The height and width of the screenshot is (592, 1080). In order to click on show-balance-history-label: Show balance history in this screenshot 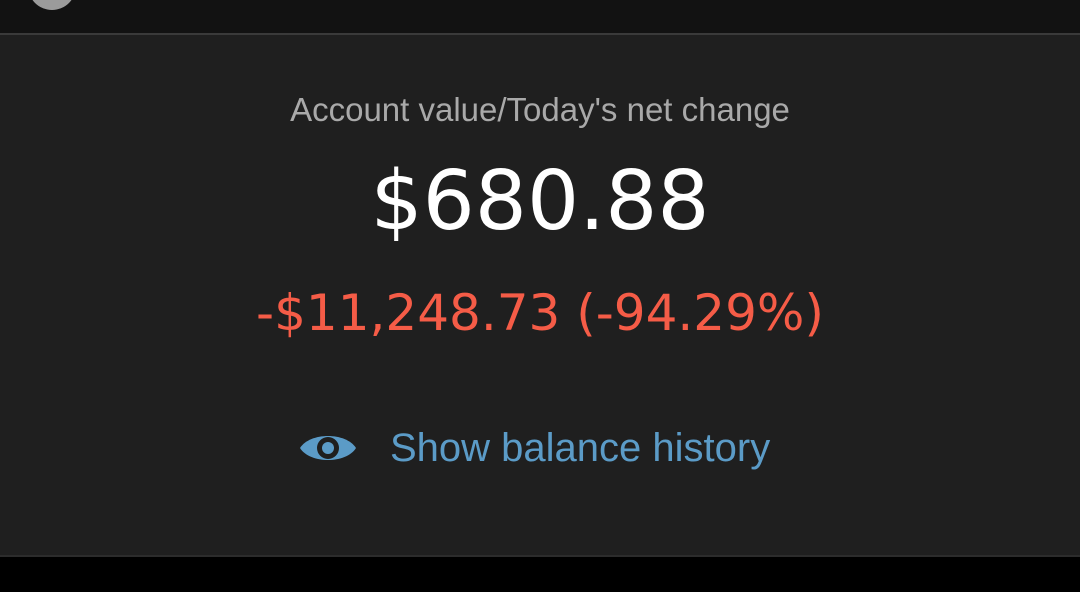, I will do `click(580, 448)`.